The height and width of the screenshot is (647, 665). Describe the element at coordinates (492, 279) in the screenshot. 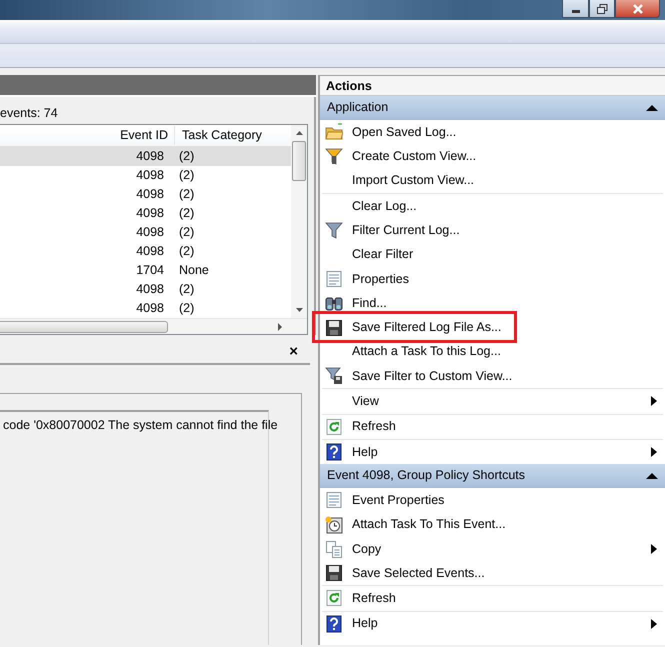

I see `action-item: Properties` at that location.